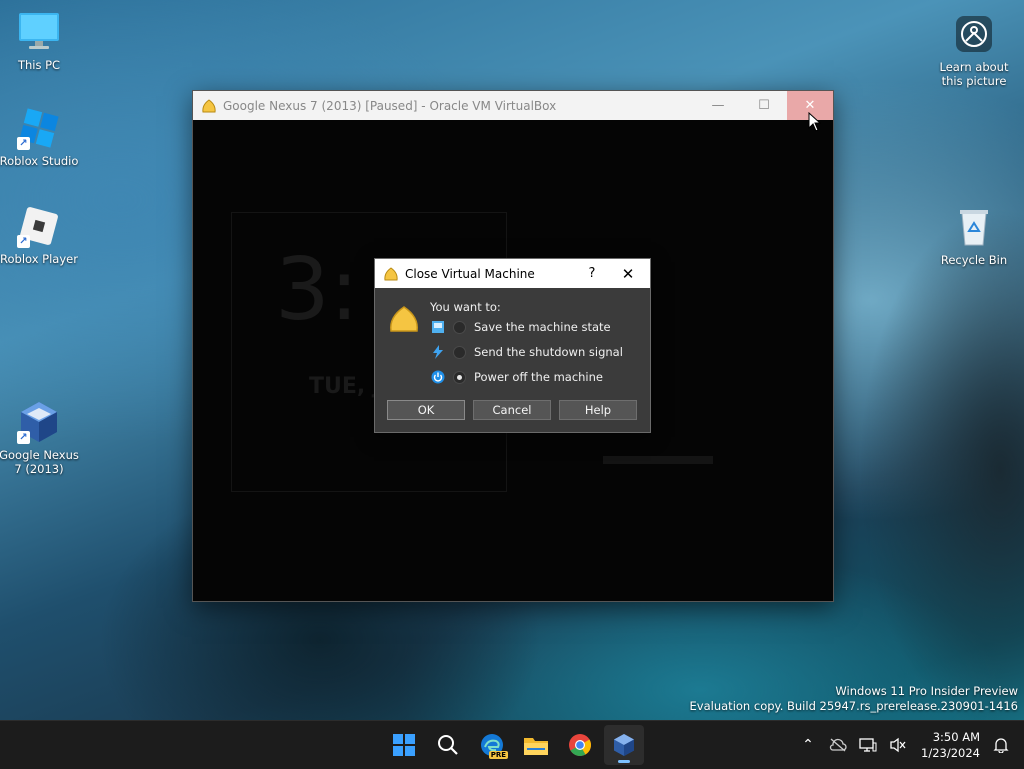  Describe the element at coordinates (438, 327) in the screenshot. I see `save-state-icon` at that location.